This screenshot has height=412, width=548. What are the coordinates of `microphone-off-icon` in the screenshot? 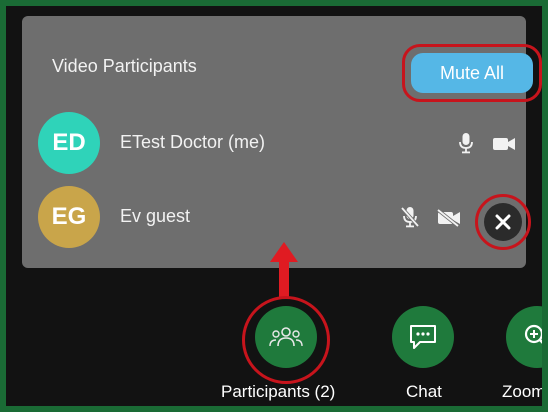 It's located at (410, 217).